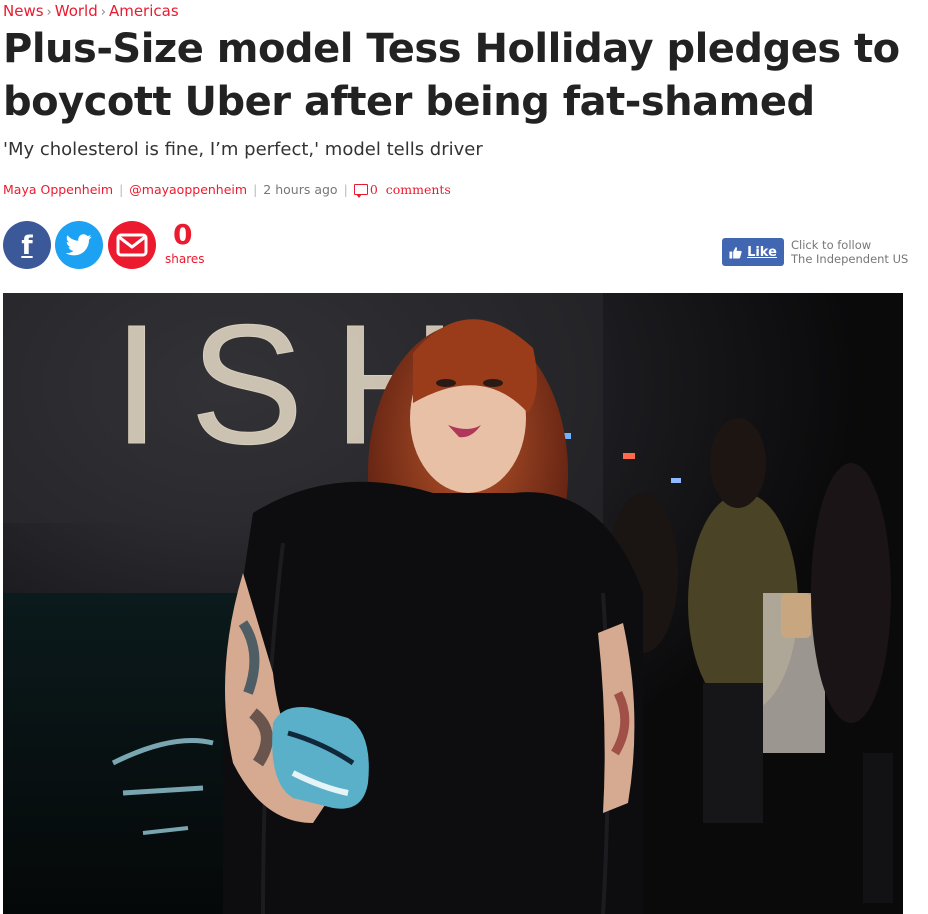  I want to click on breadcrumb-americas: Americas, so click(144, 11).